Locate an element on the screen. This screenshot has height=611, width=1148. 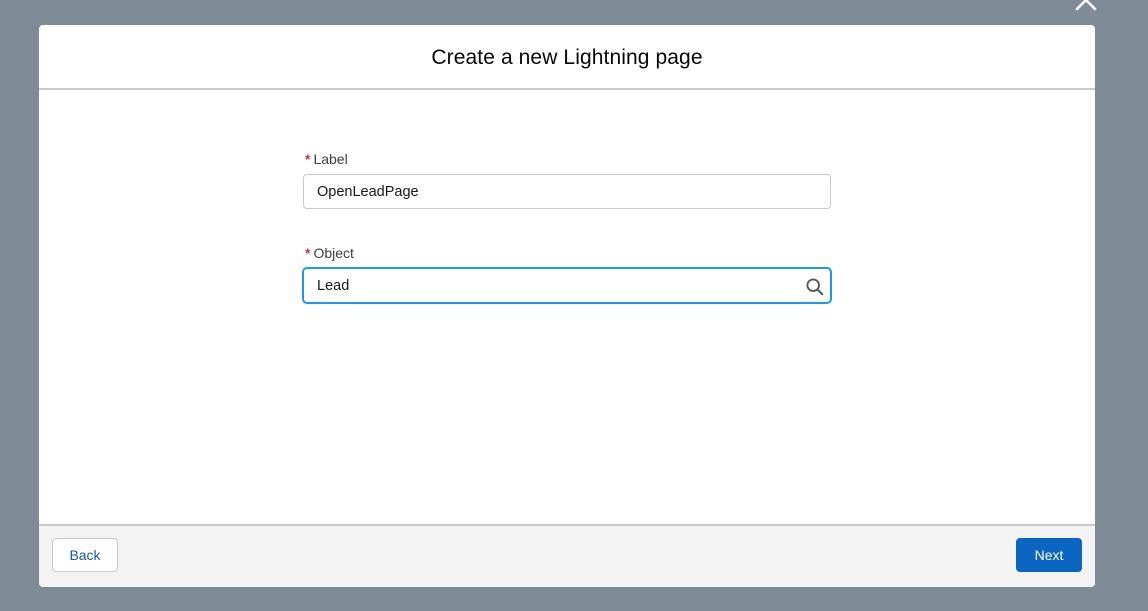
search-icon is located at coordinates (815, 287).